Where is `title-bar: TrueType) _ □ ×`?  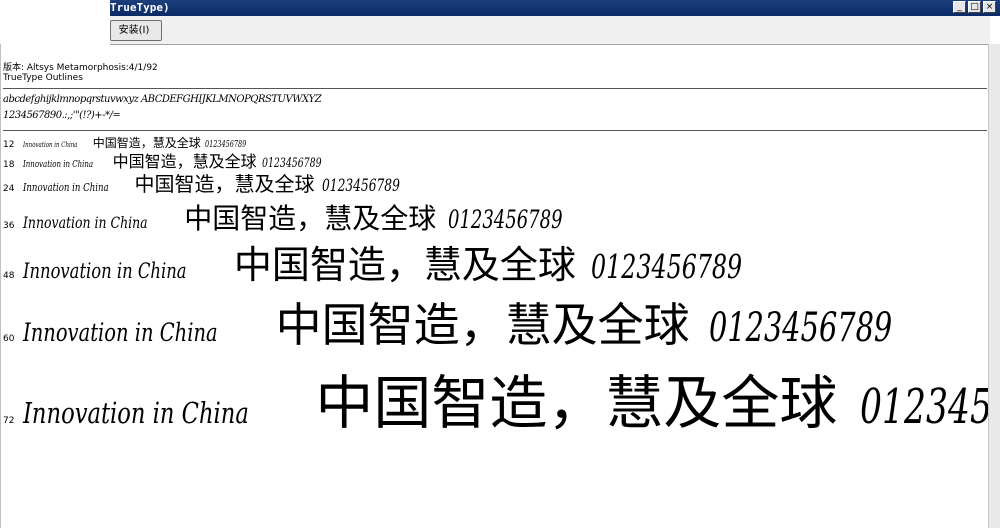 title-bar: TrueType) _ □ × is located at coordinates (555, 8).